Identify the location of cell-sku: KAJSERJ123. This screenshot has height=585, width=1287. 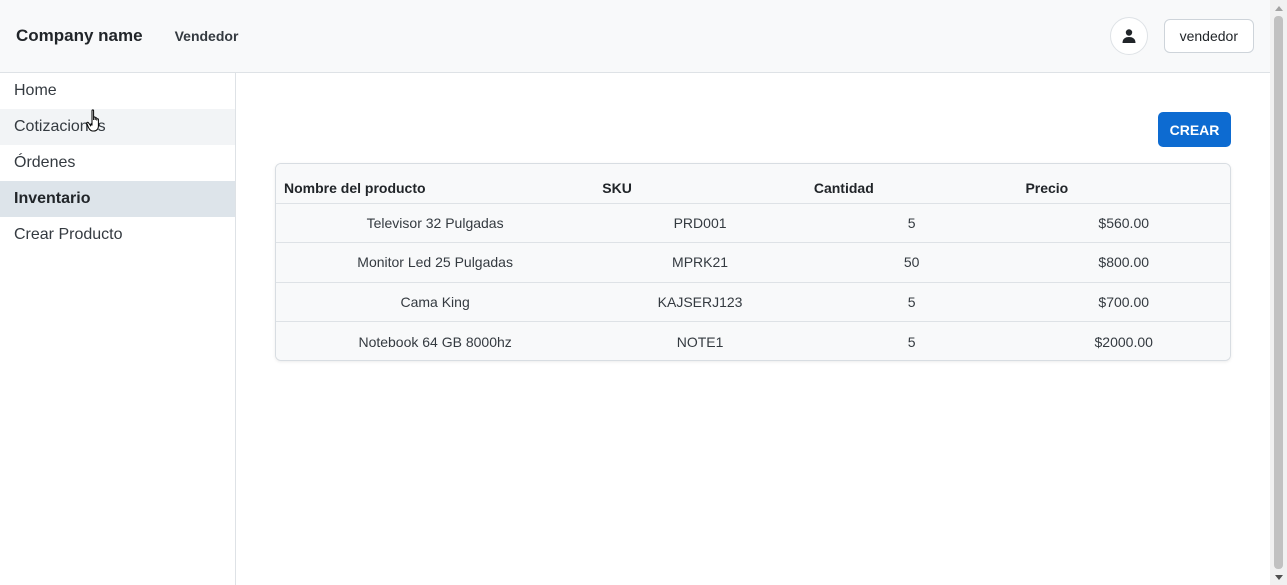
(700, 302).